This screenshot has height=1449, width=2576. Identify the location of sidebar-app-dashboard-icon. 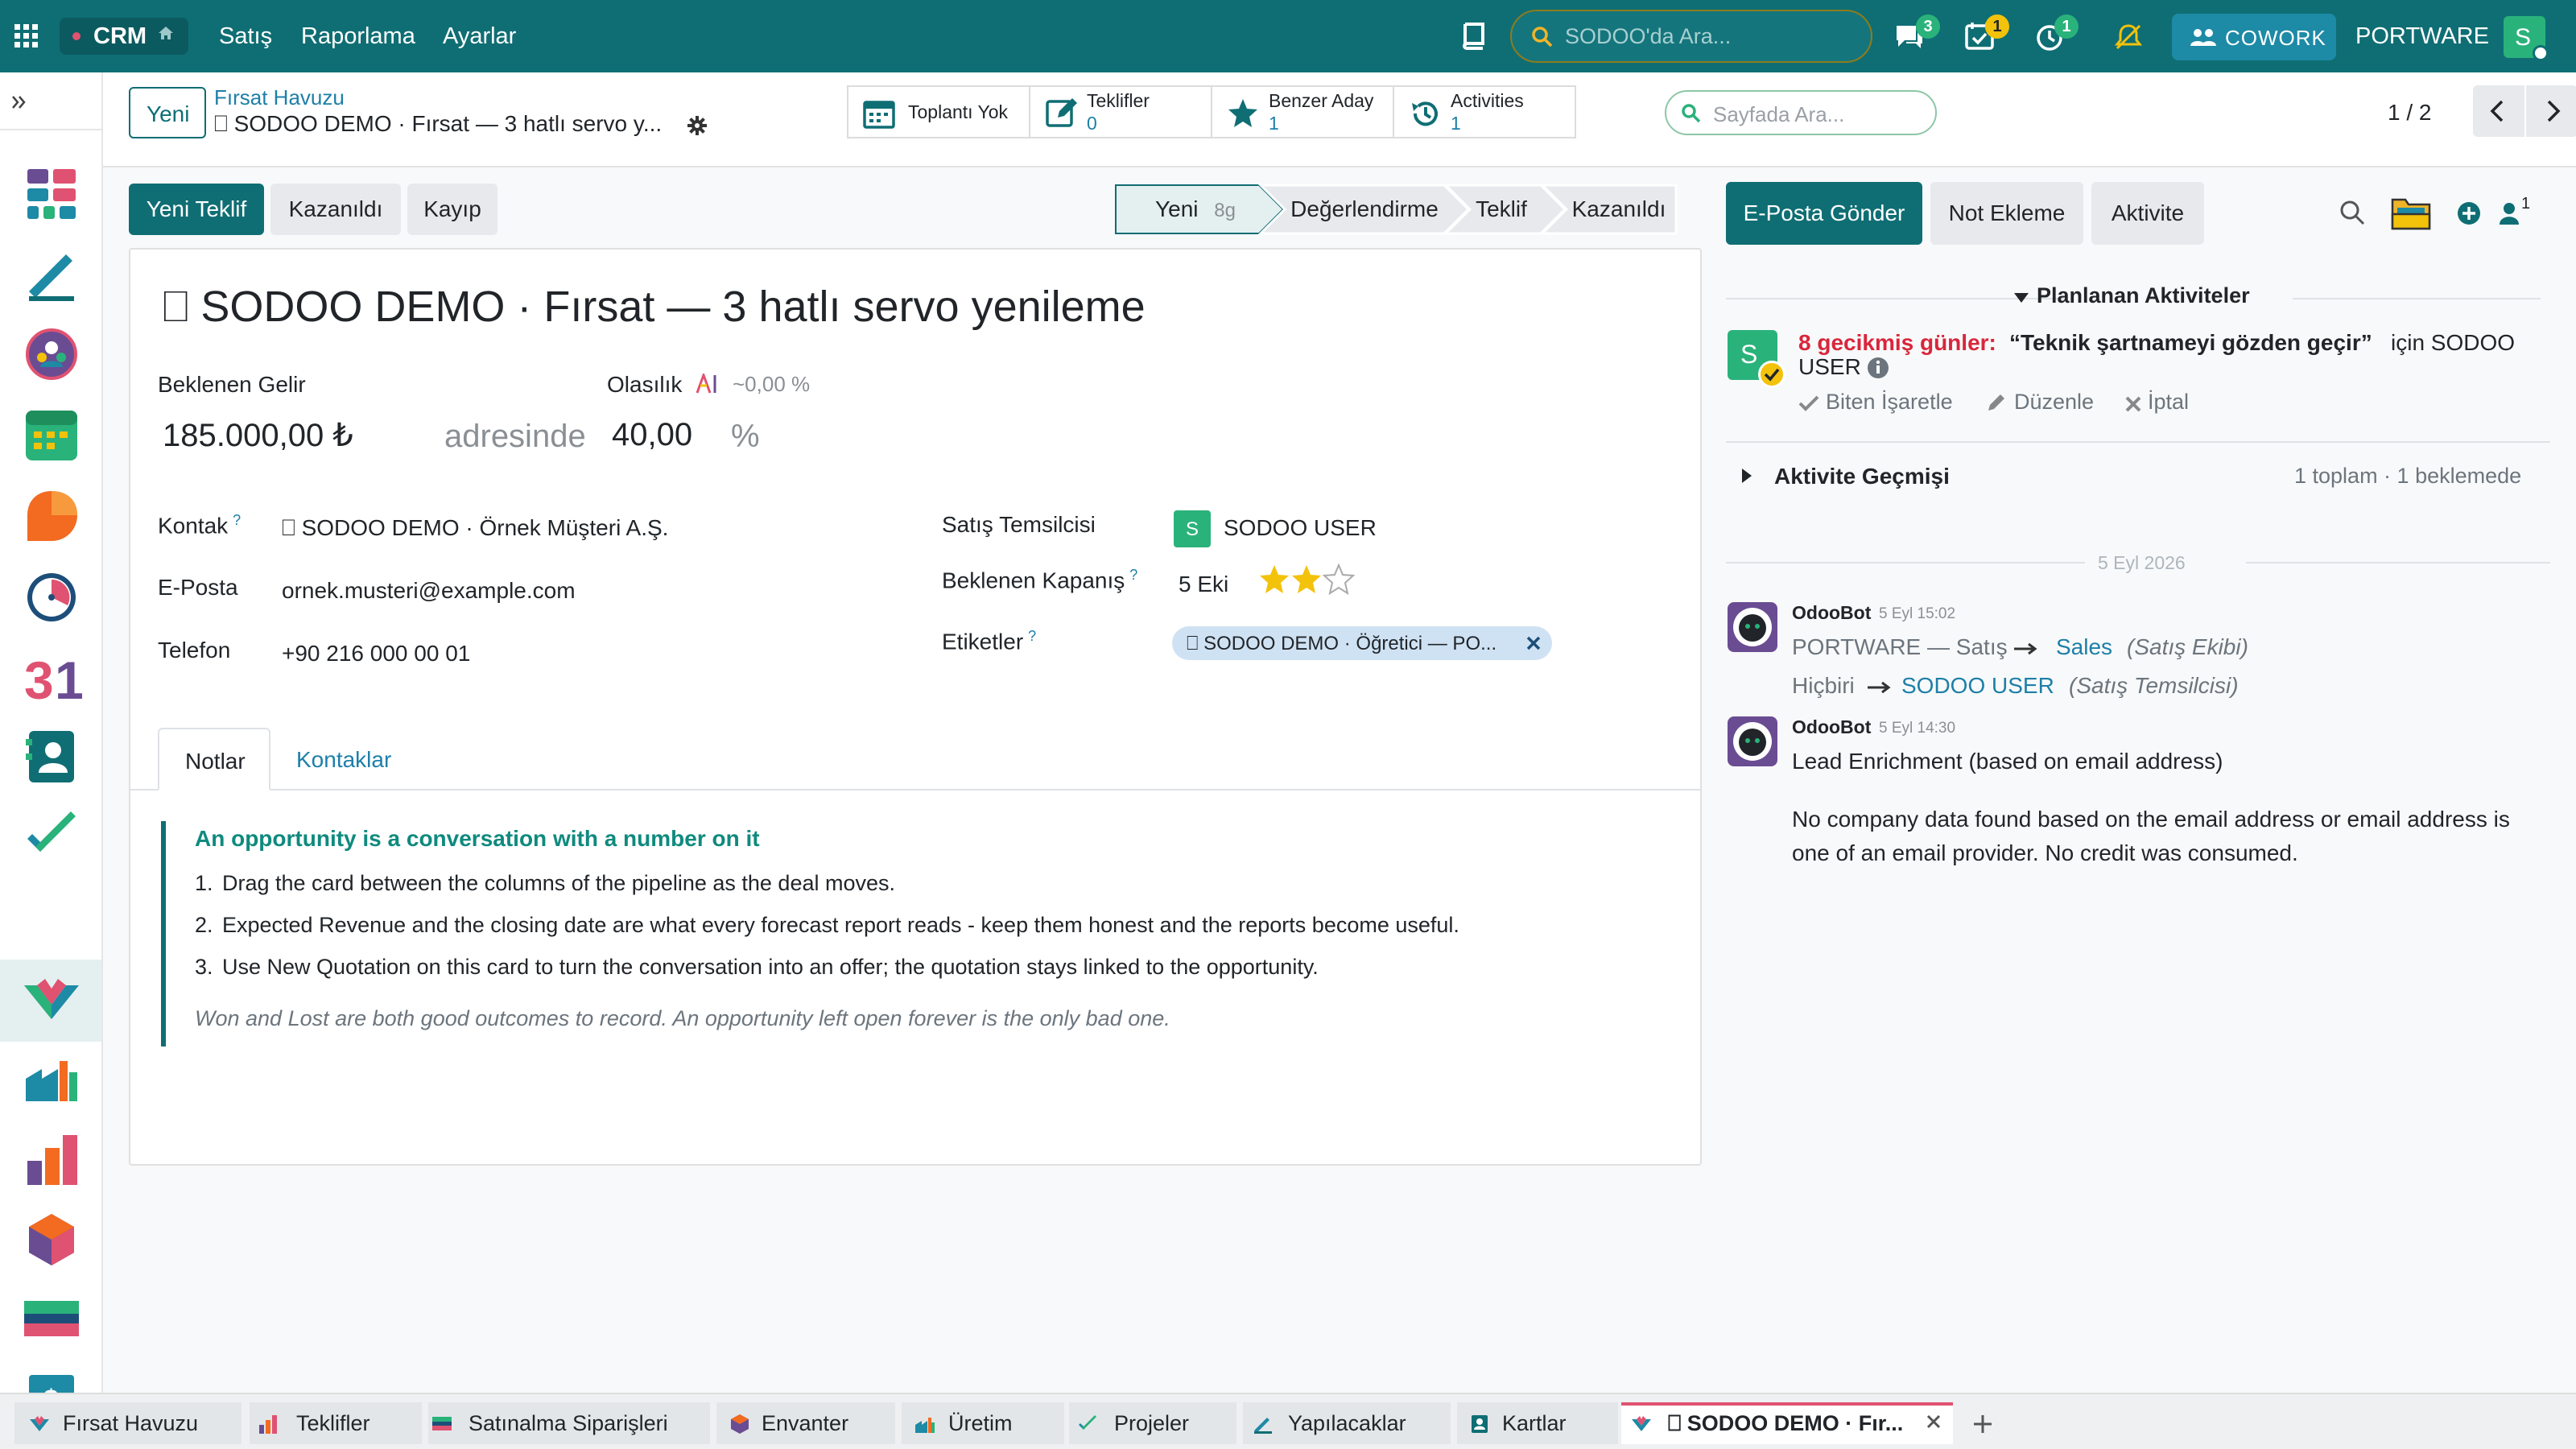
(51, 193).